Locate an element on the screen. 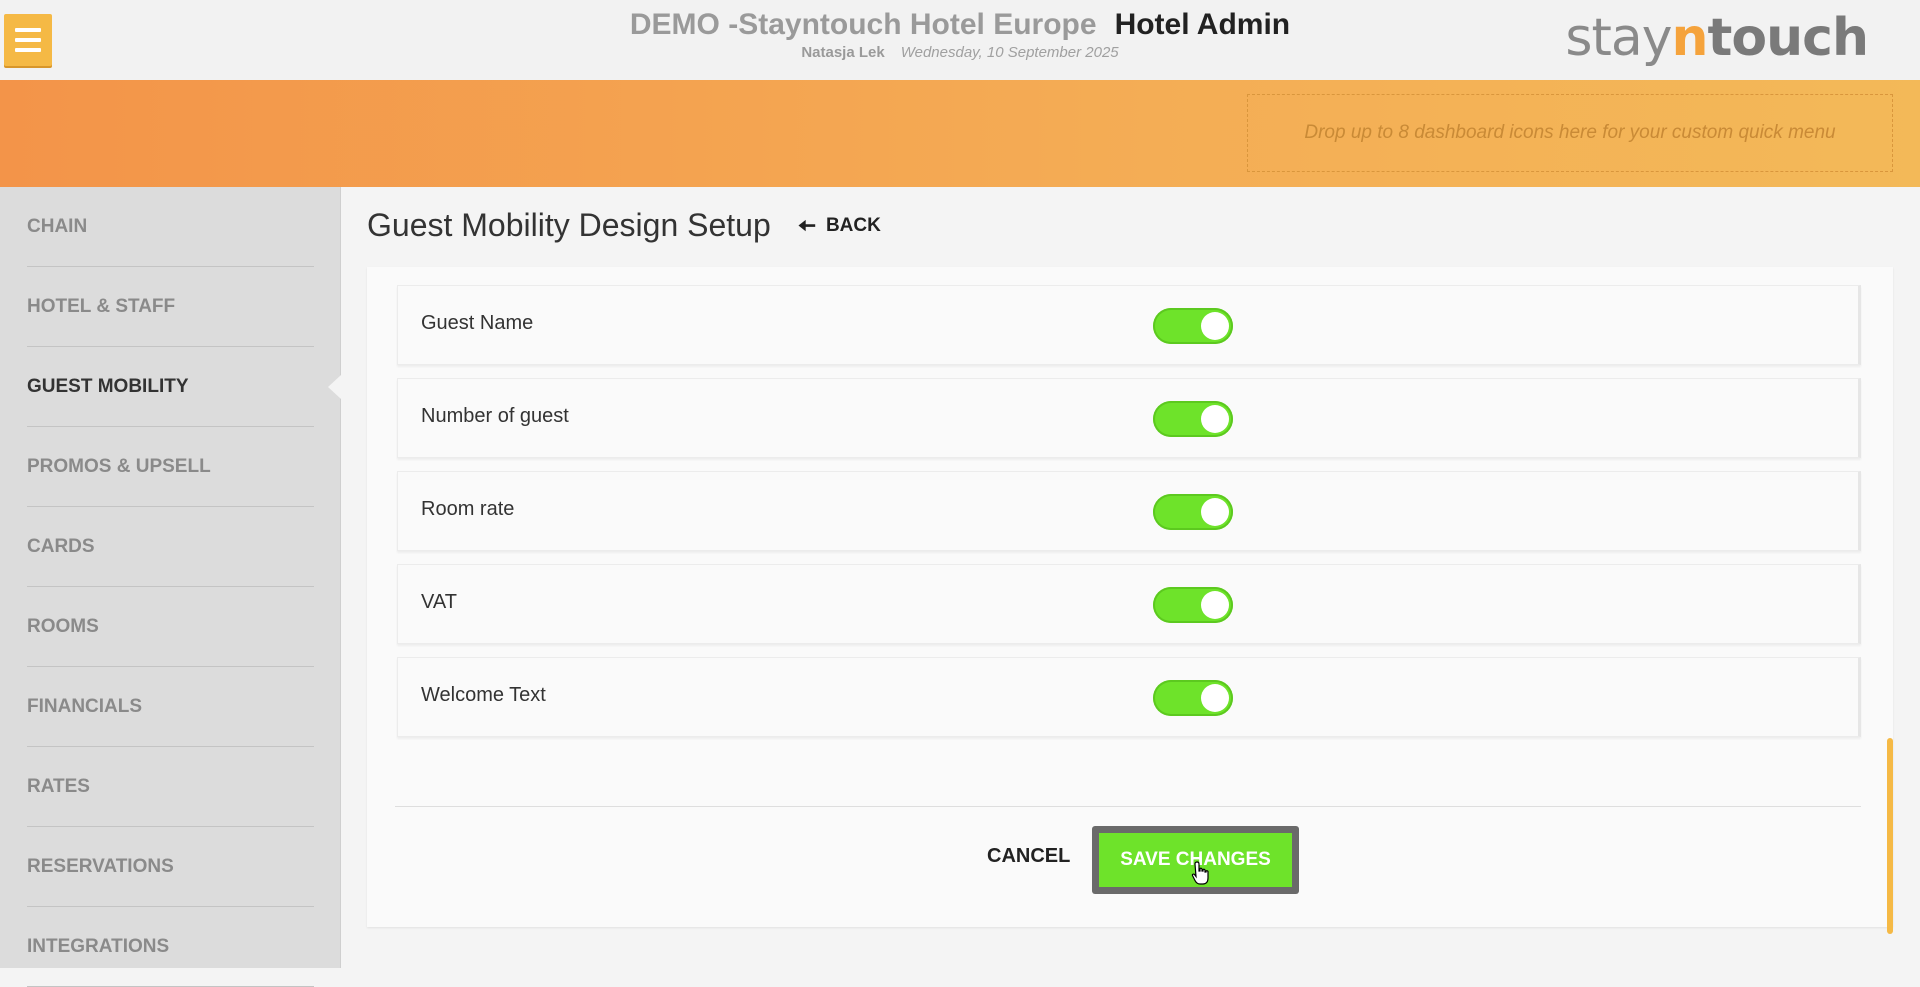 Image resolution: width=1920 pixels, height=987 pixels. sidebar-item-rates: RATES is located at coordinates (170, 787).